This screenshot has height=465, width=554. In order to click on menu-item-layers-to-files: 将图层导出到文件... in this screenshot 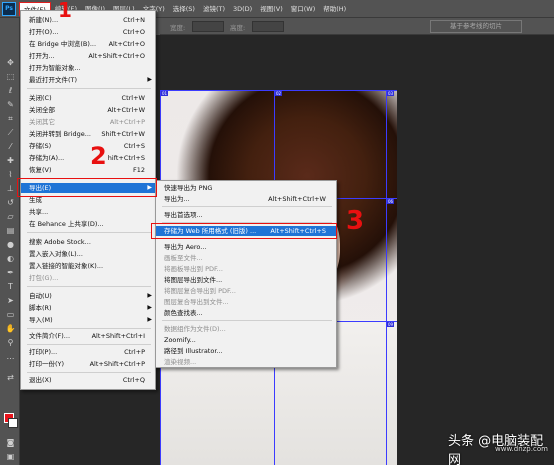, I will do `click(246, 280)`.